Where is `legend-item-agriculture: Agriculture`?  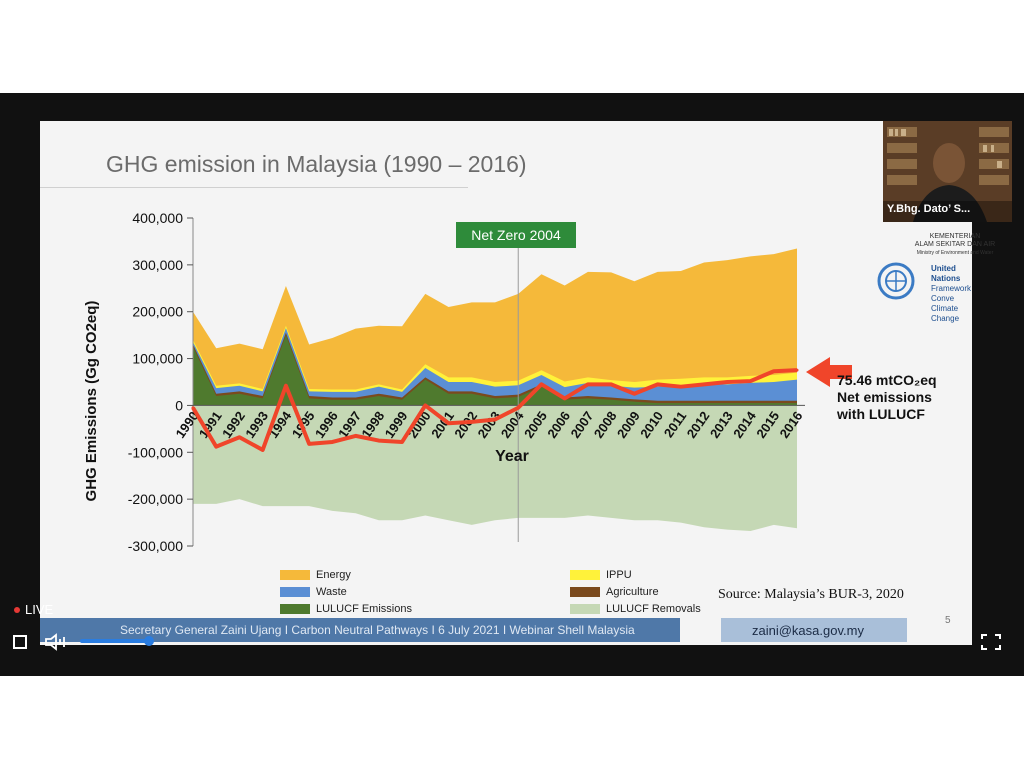
legend-item-agriculture: Agriculture is located at coordinates (614, 592).